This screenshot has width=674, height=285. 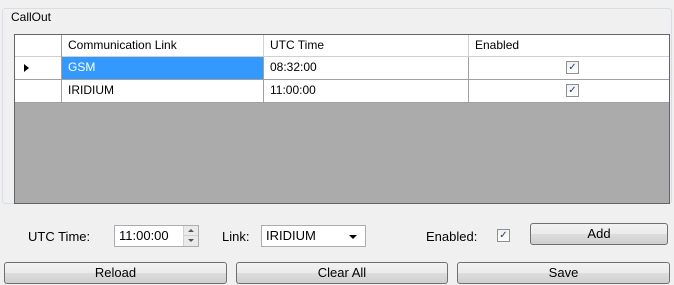 I want to click on utc-time-picker: 11:00:00, so click(x=156, y=236).